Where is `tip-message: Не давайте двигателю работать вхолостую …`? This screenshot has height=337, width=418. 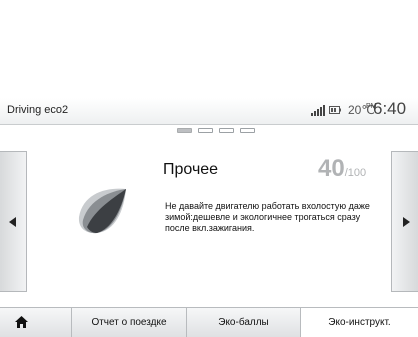 tip-message: Не давайте двигателю работать вхолостую … is located at coordinates (267, 217).